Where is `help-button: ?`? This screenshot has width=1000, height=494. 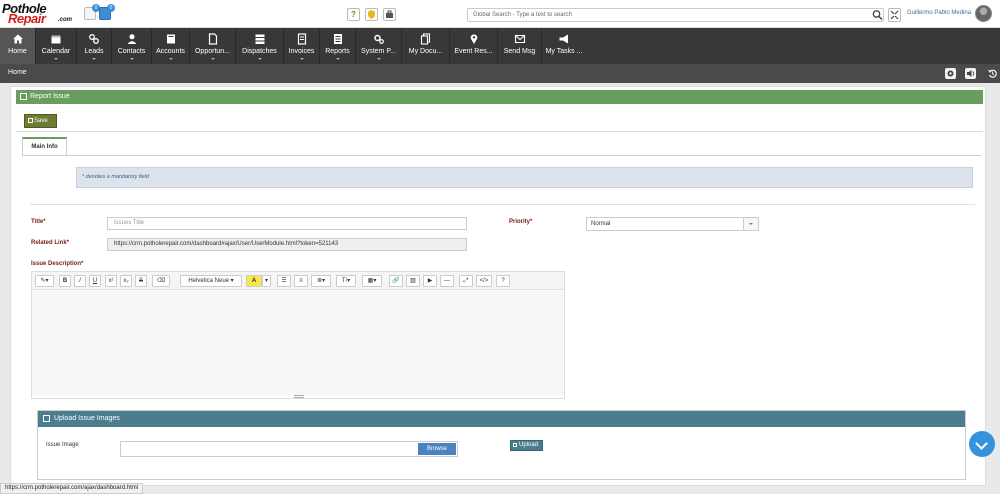 help-button: ? is located at coordinates (353, 14).